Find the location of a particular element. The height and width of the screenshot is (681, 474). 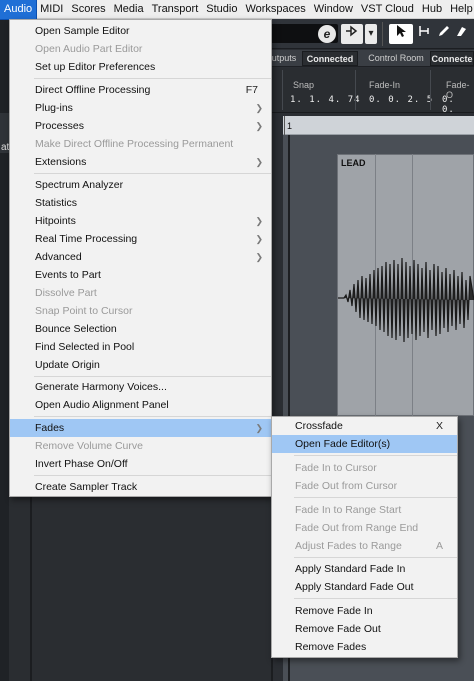

menu-item-label: Real Time Processing is located at coordinates (86, 239).